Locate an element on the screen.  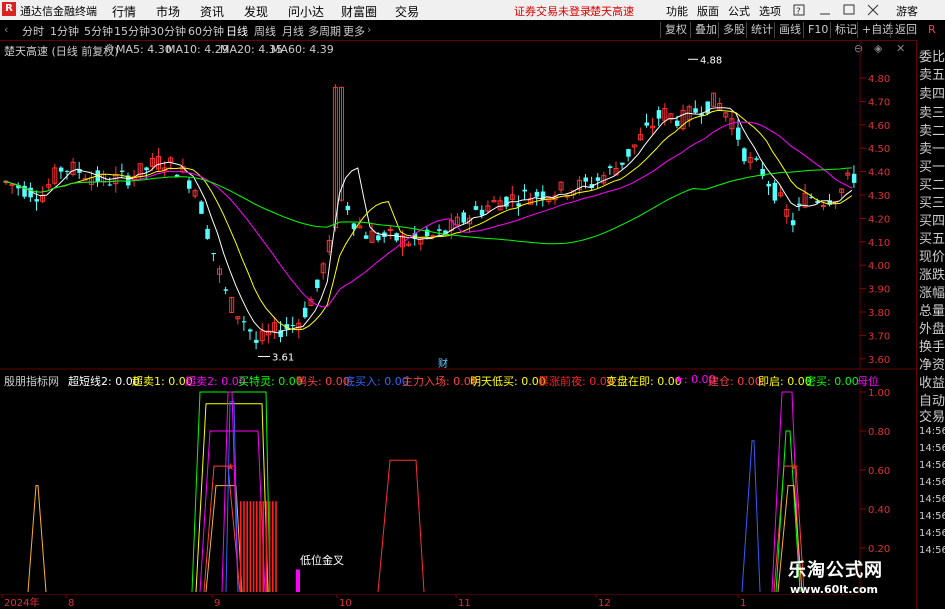
menu-zixun: 资讯 is located at coordinates (212, 11).